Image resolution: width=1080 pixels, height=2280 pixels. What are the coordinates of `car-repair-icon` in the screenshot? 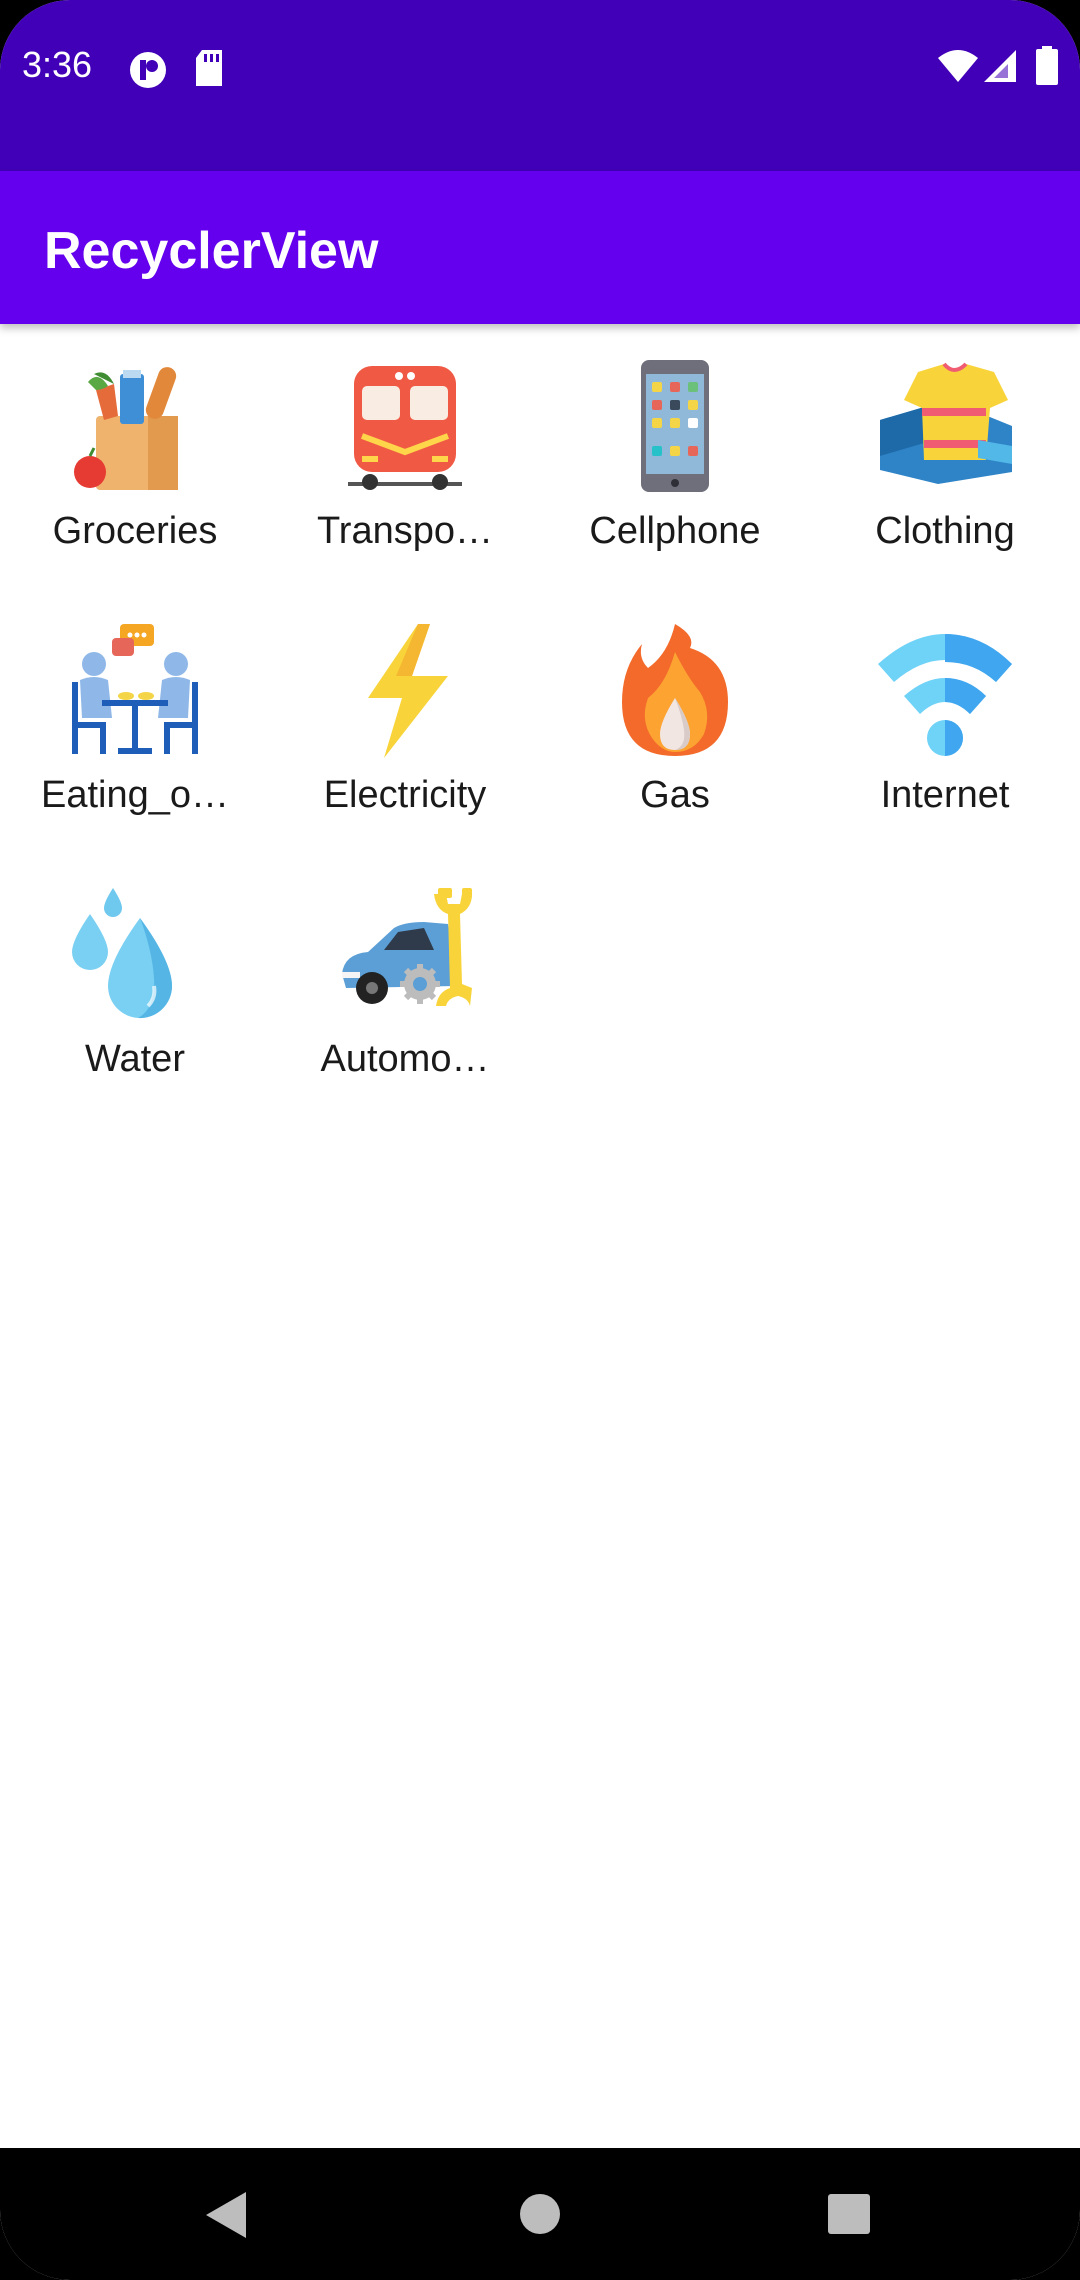 It's located at (407, 947).